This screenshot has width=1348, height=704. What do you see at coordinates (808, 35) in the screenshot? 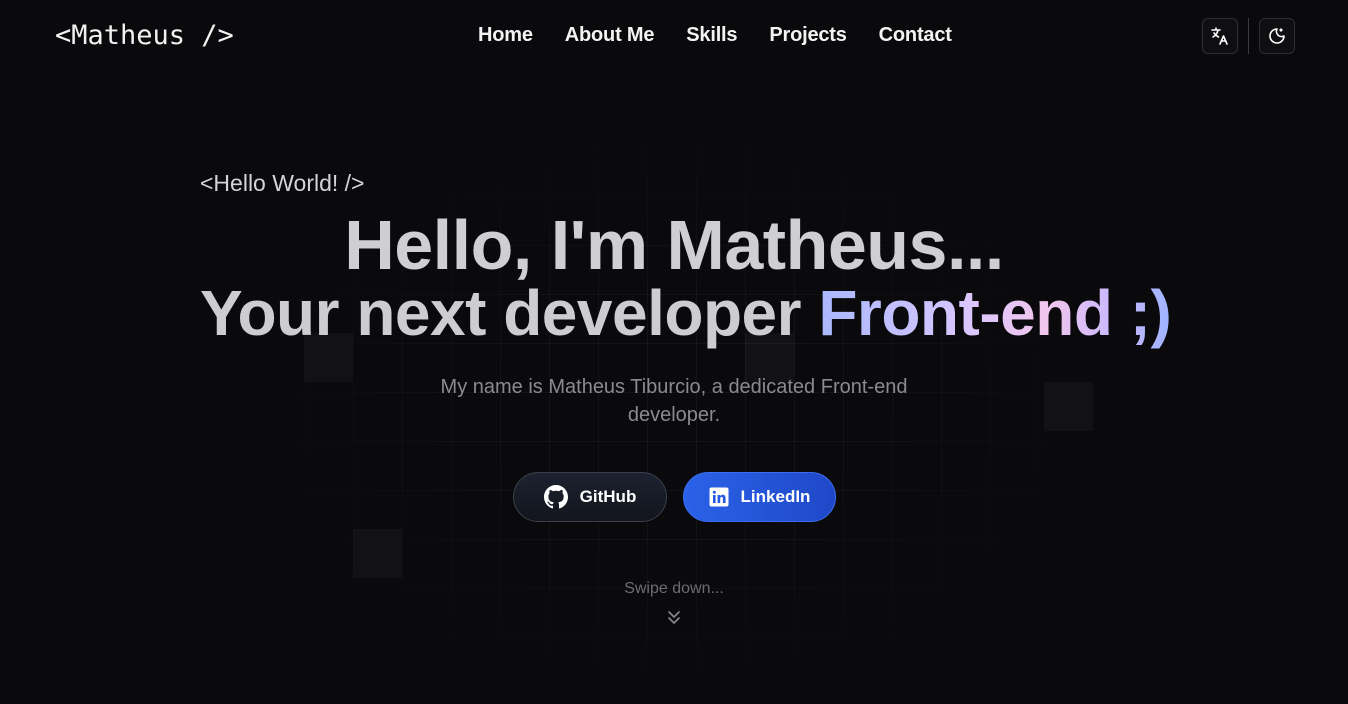
I see `nav-projects: Projects` at bounding box center [808, 35].